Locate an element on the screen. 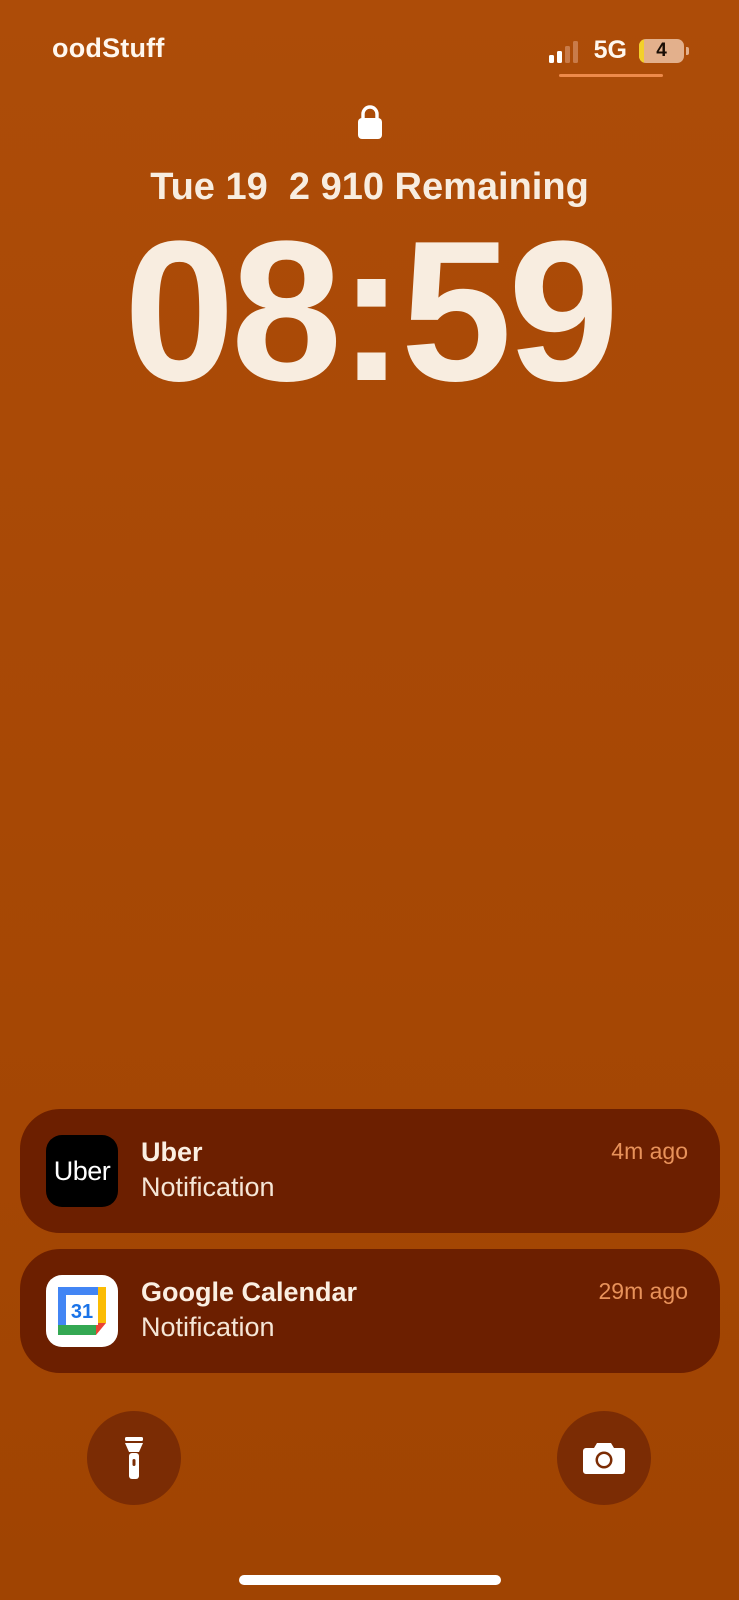 The image size is (739, 1600). notification-google-calendar: 31 Google Calendar Notification 29m ago is located at coordinates (370, 1311).